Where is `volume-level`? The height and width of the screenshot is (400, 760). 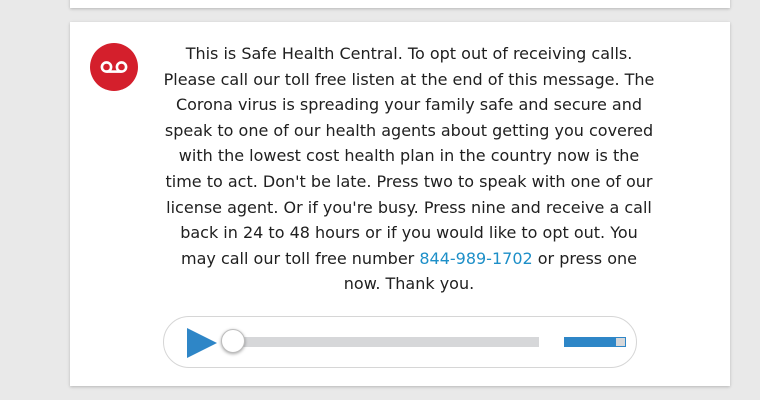 volume-level is located at coordinates (590, 342).